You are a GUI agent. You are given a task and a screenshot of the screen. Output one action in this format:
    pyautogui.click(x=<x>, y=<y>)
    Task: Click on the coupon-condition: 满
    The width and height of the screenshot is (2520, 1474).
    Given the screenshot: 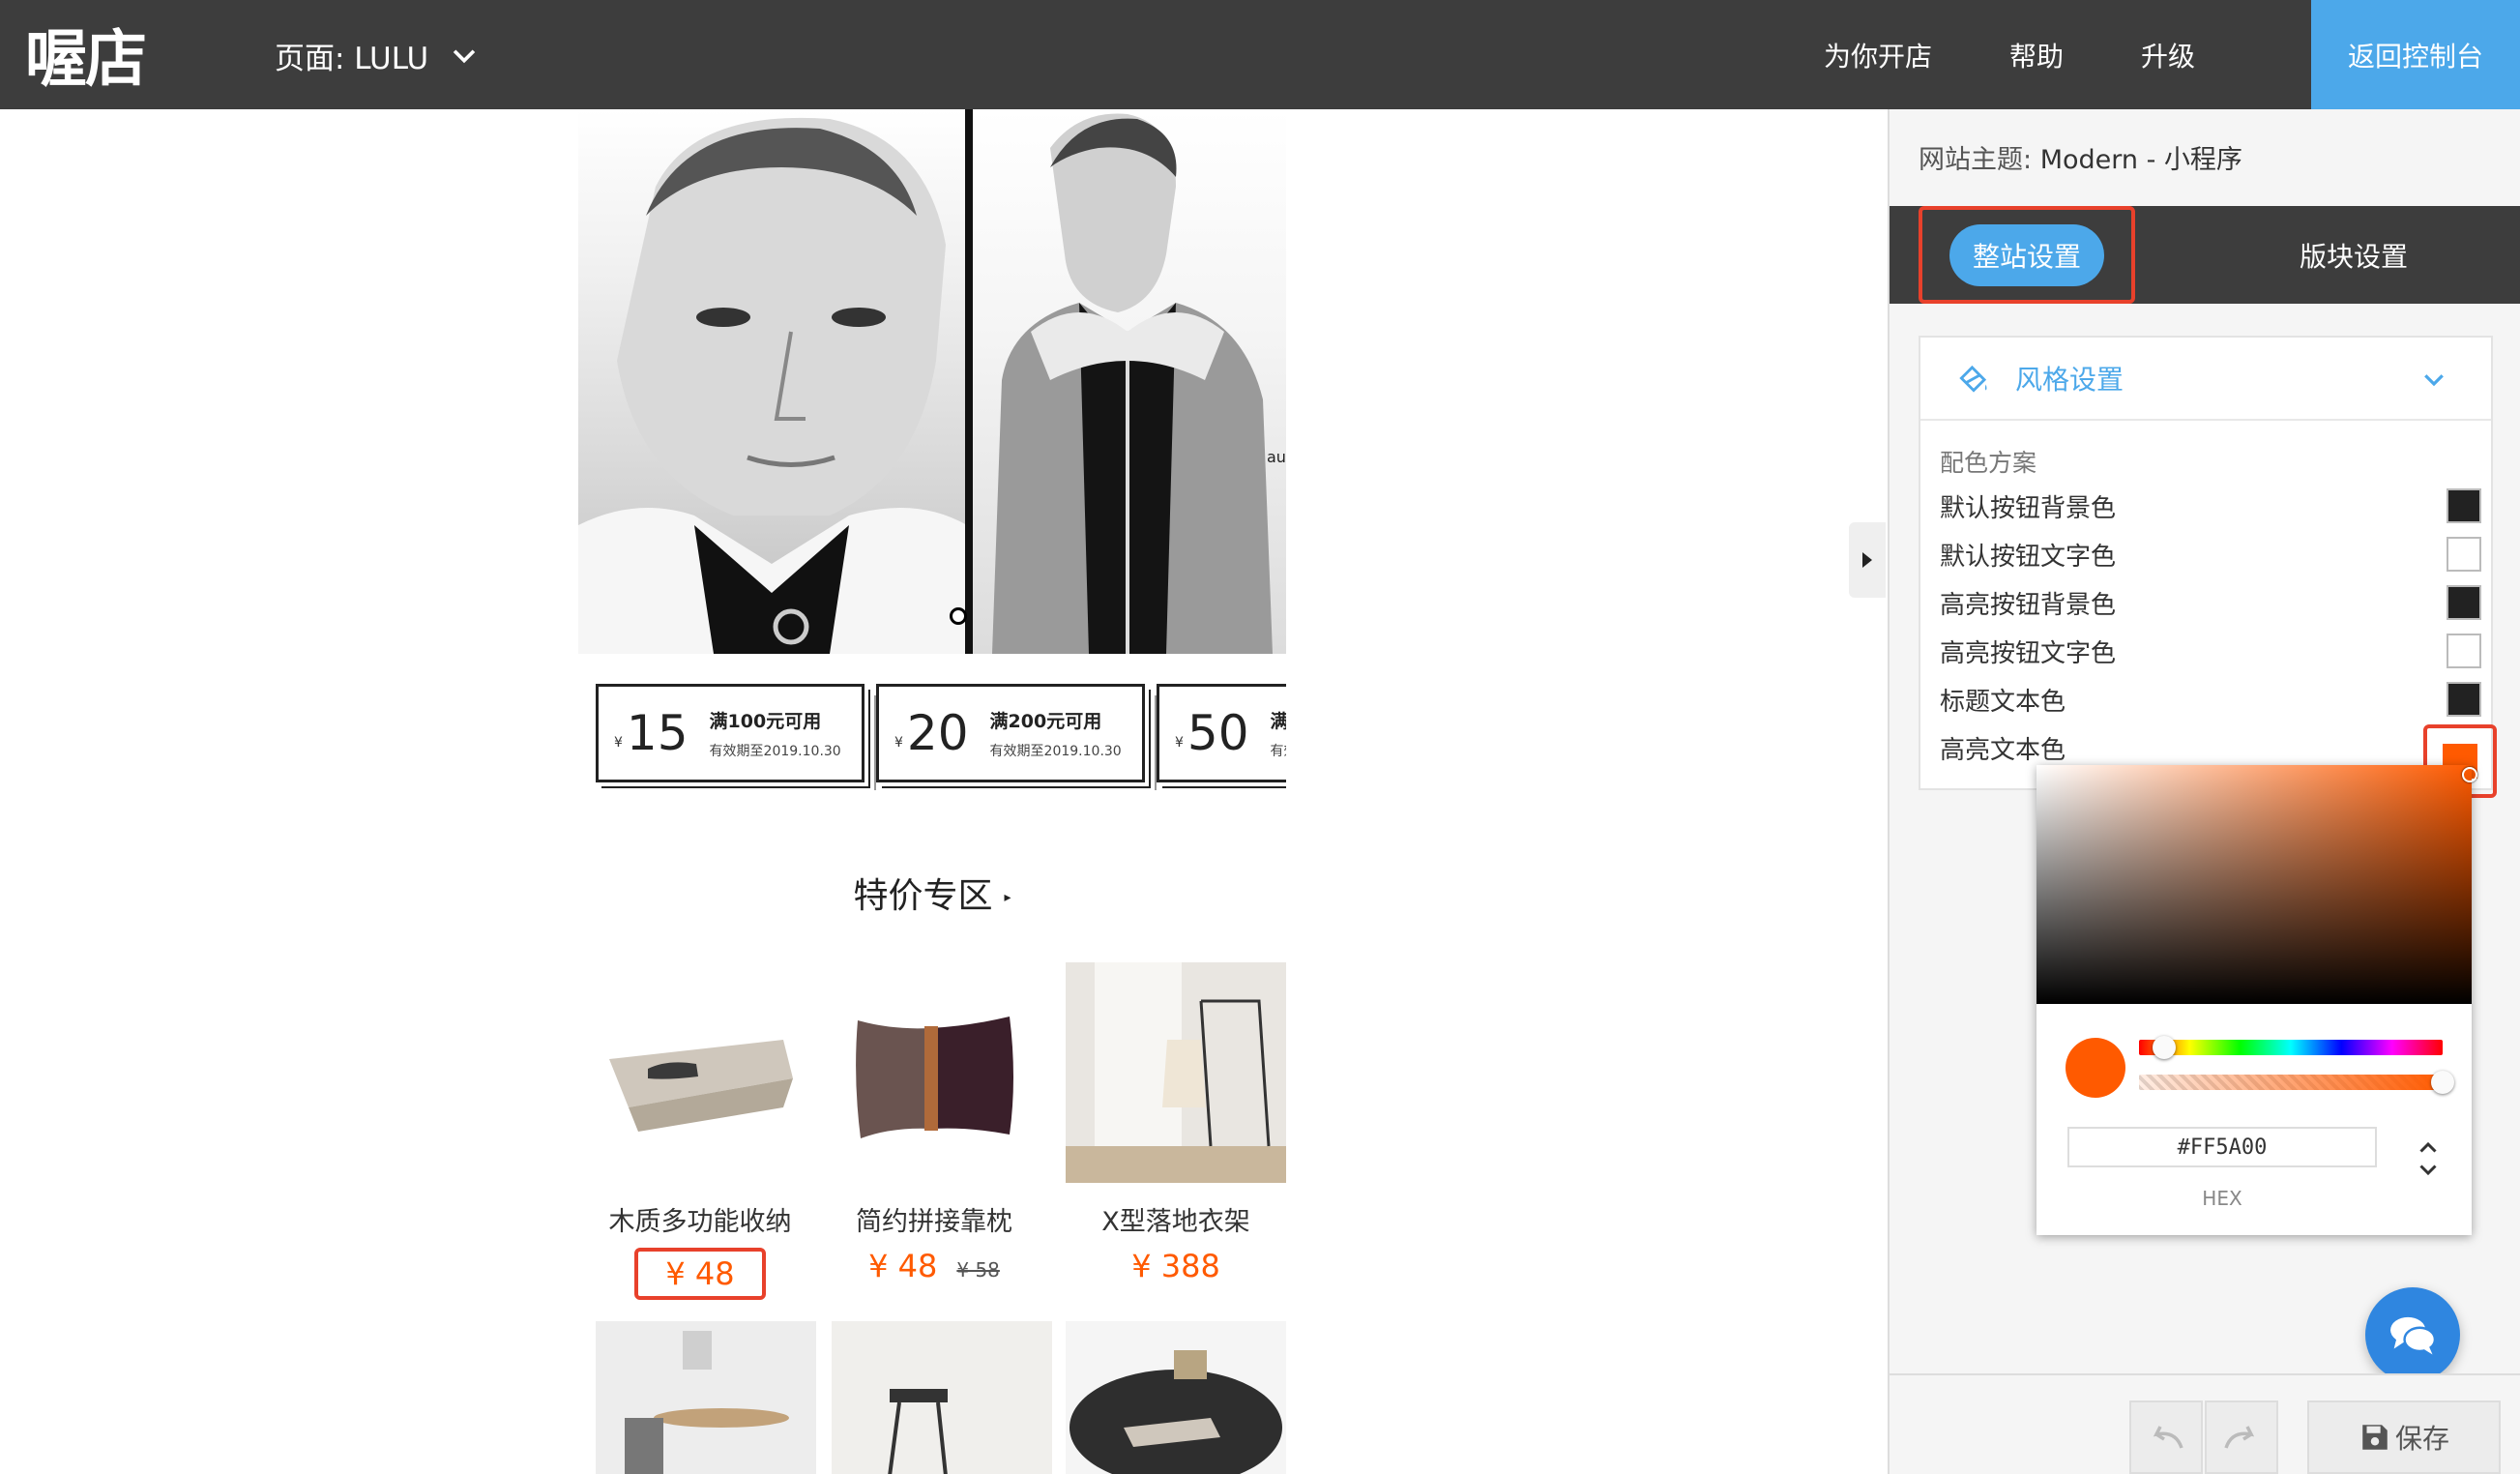 What is the action you would take?
    pyautogui.click(x=1278, y=721)
    